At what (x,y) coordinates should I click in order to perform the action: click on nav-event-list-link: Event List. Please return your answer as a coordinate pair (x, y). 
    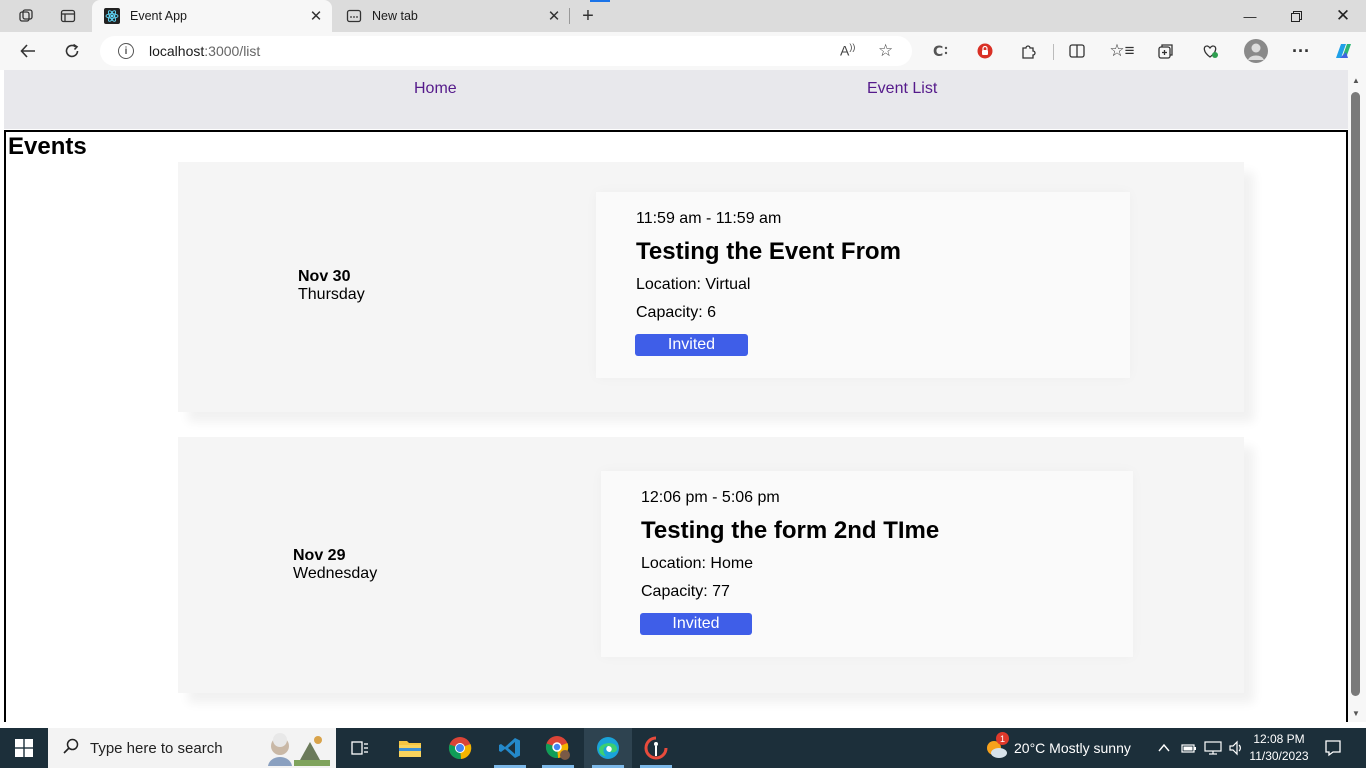
    Looking at the image, I should click on (902, 89).